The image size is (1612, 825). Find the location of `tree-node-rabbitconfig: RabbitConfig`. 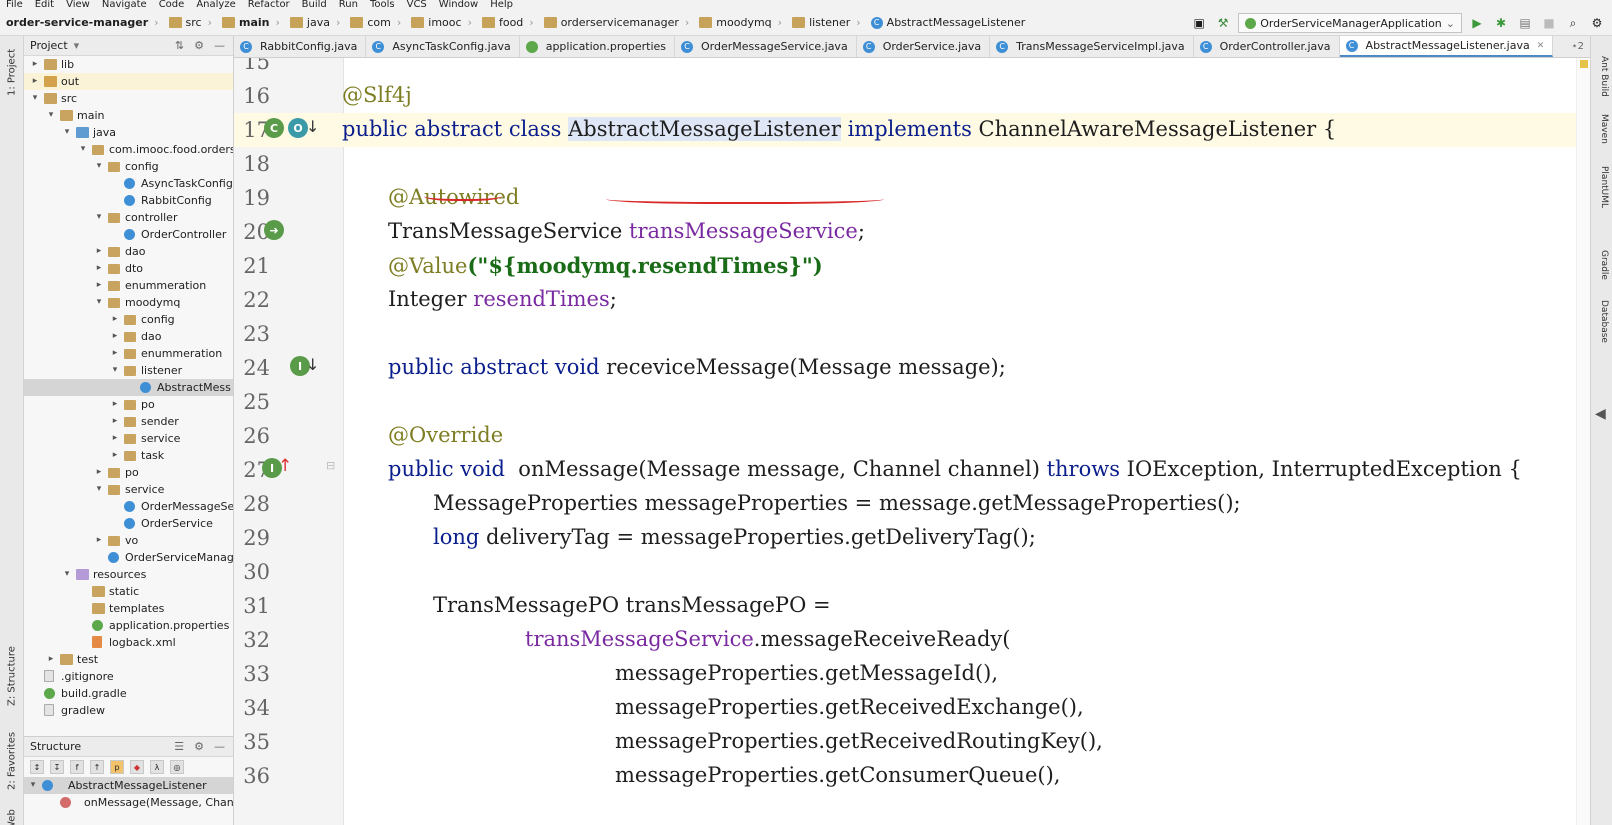

tree-node-rabbitconfig: RabbitConfig is located at coordinates (128, 200).